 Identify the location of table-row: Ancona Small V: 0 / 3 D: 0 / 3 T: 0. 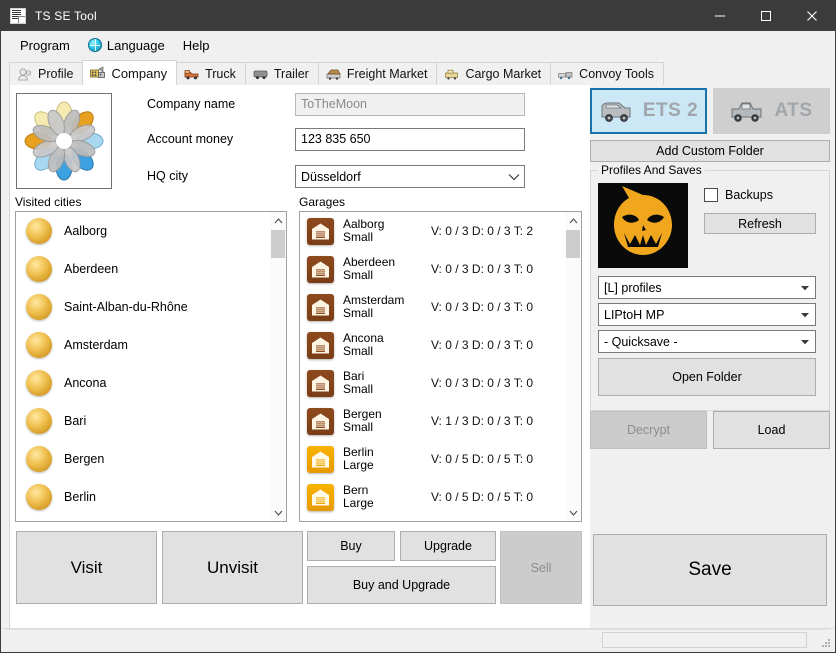
(432, 345).